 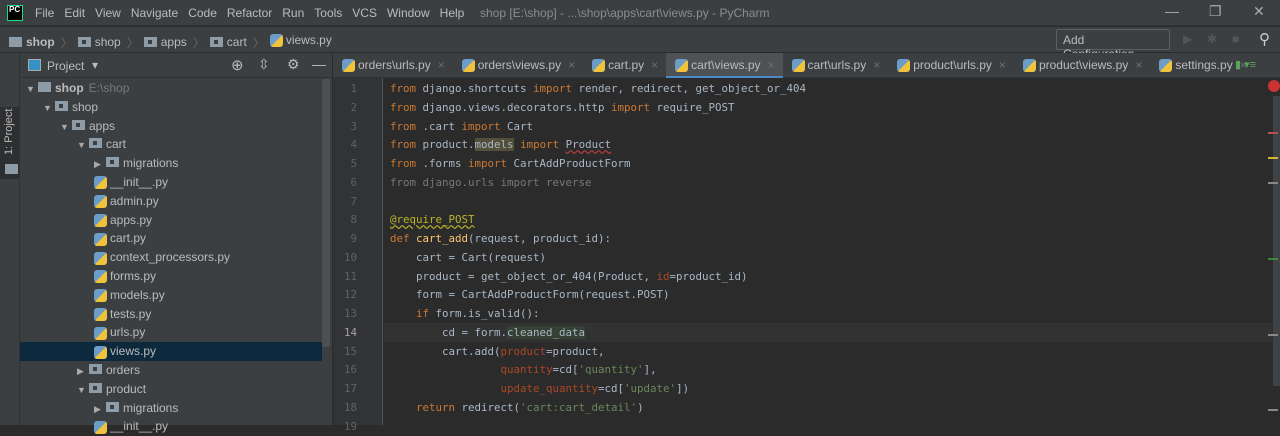 I want to click on menu-navigate: Navigate, so click(x=154, y=13).